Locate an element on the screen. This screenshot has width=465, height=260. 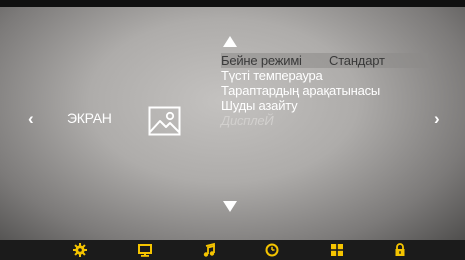
settings-icon is located at coordinates (80, 250).